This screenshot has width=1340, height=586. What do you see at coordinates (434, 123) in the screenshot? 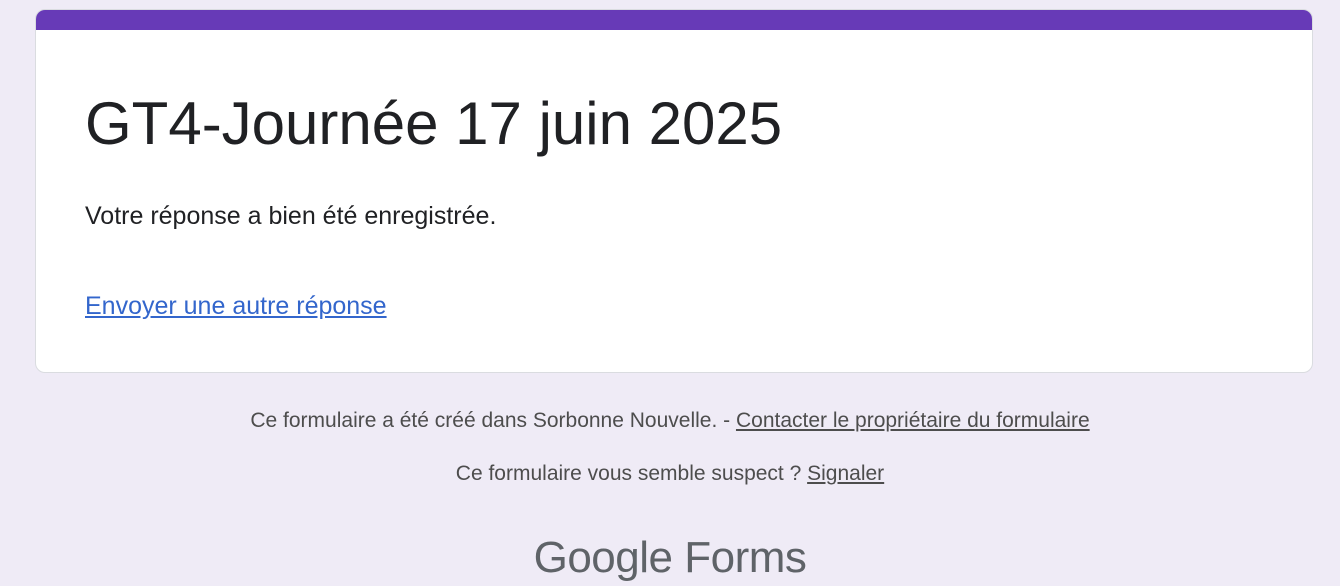
I see `form-title: GT4-Journée 17 juin 2025` at bounding box center [434, 123].